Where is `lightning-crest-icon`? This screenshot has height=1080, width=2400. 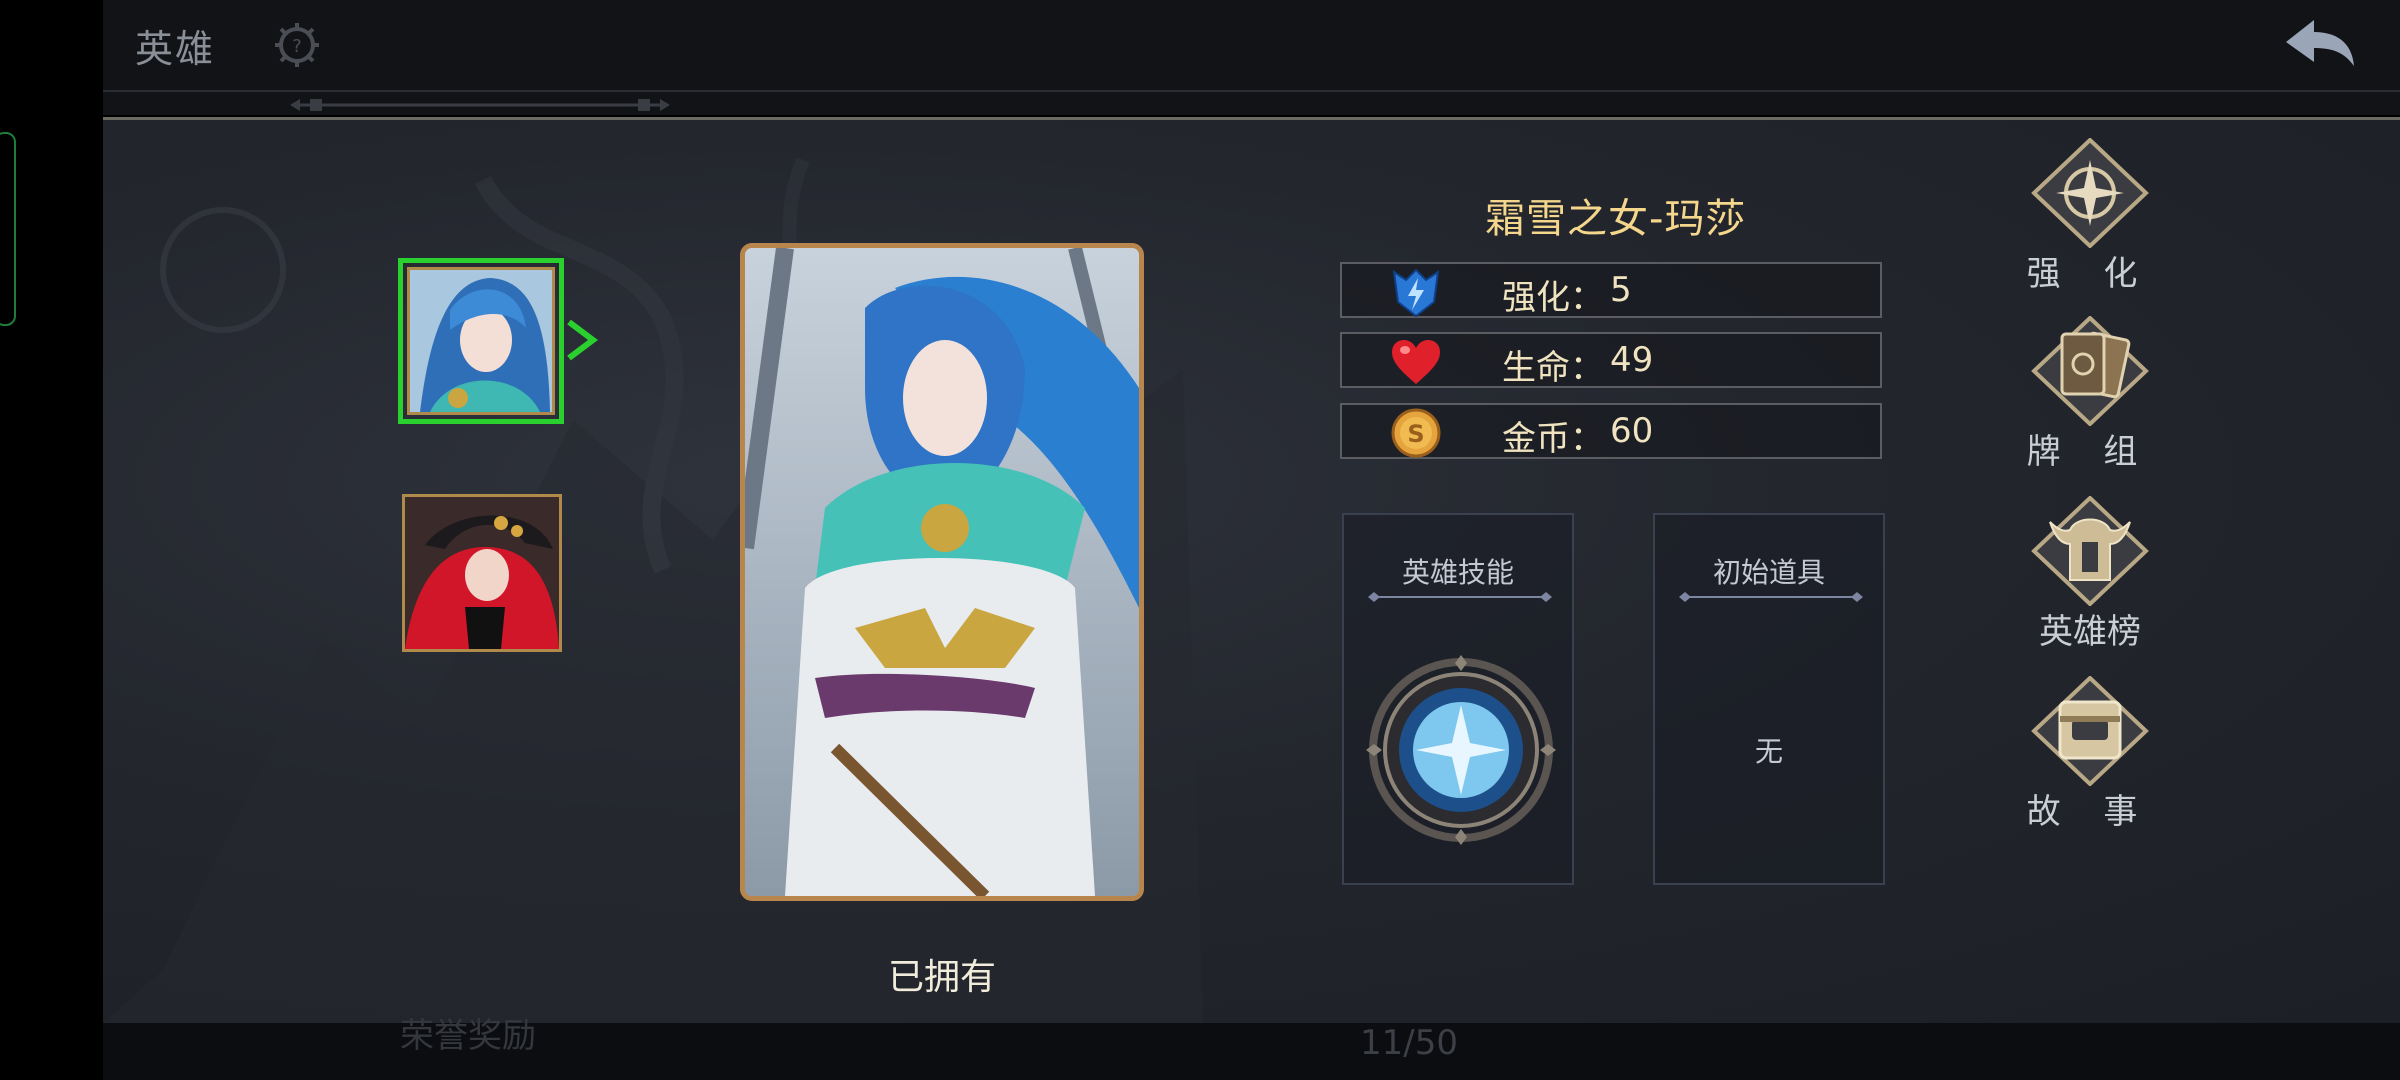 lightning-crest-icon is located at coordinates (1416, 293).